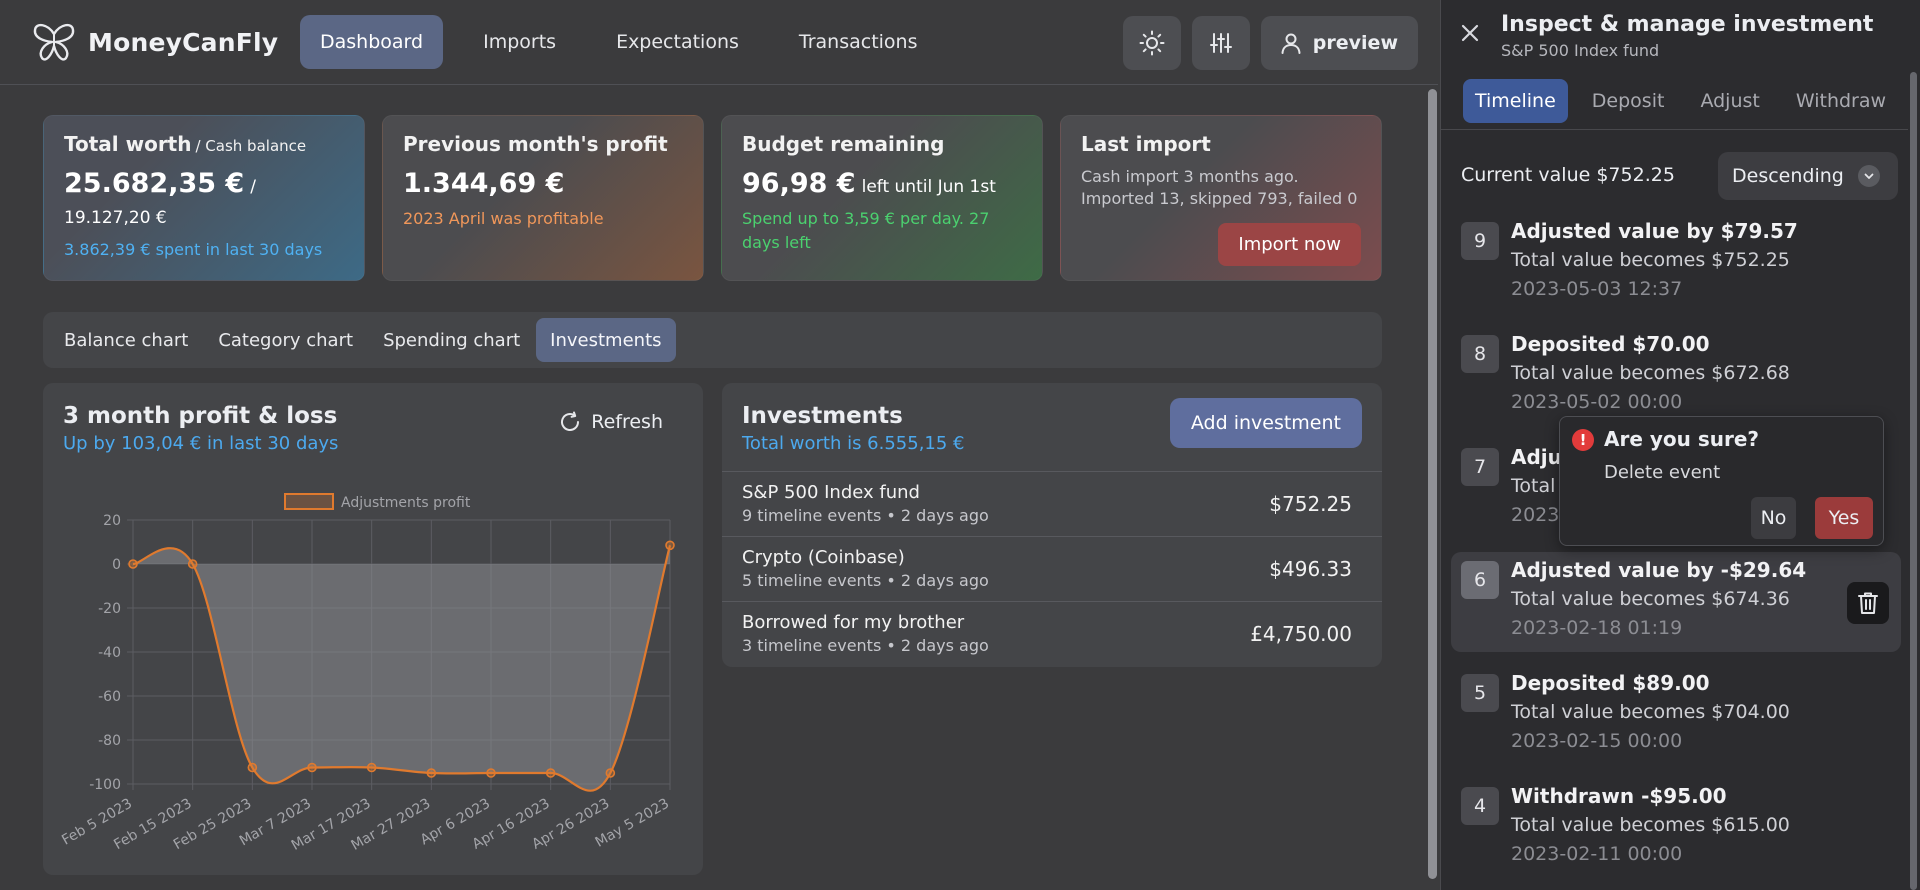 The height and width of the screenshot is (890, 1920). Describe the element at coordinates (1597, 628) in the screenshot. I see `event-date: 2023-02-18 01:19` at that location.